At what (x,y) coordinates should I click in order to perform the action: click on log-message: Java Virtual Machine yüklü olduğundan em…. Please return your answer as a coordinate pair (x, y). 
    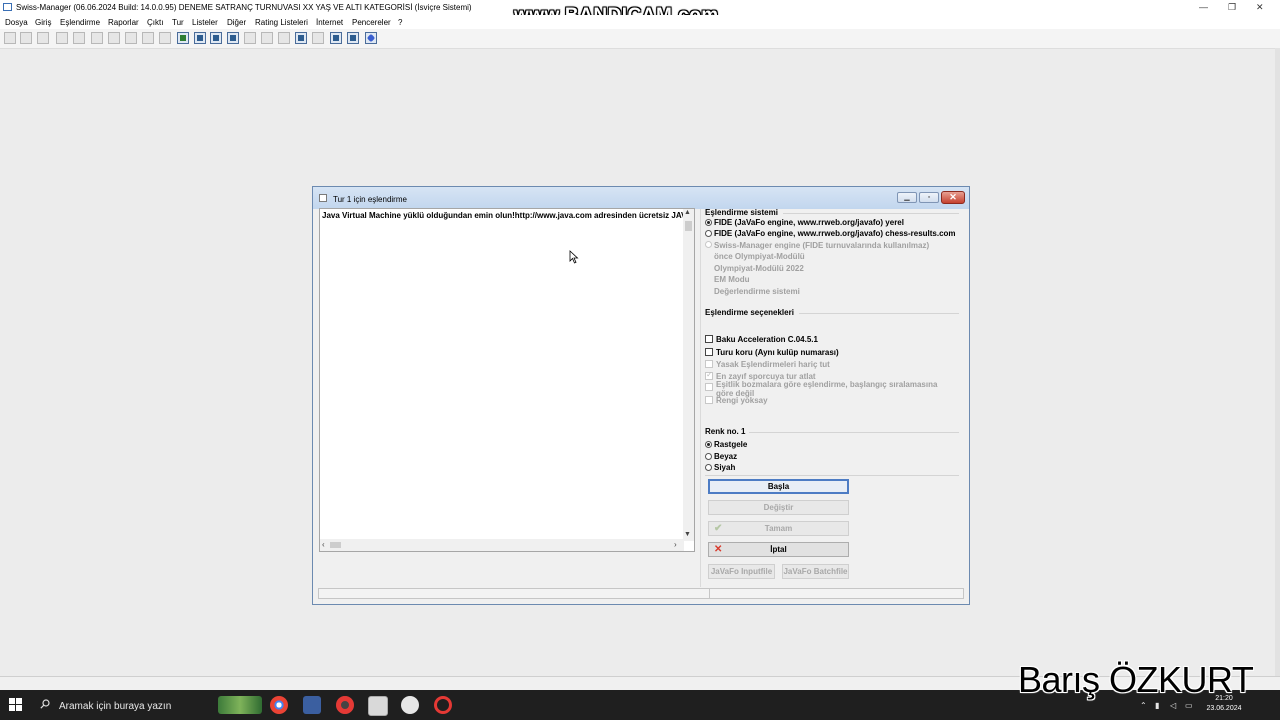
    Looking at the image, I should click on (507, 215).